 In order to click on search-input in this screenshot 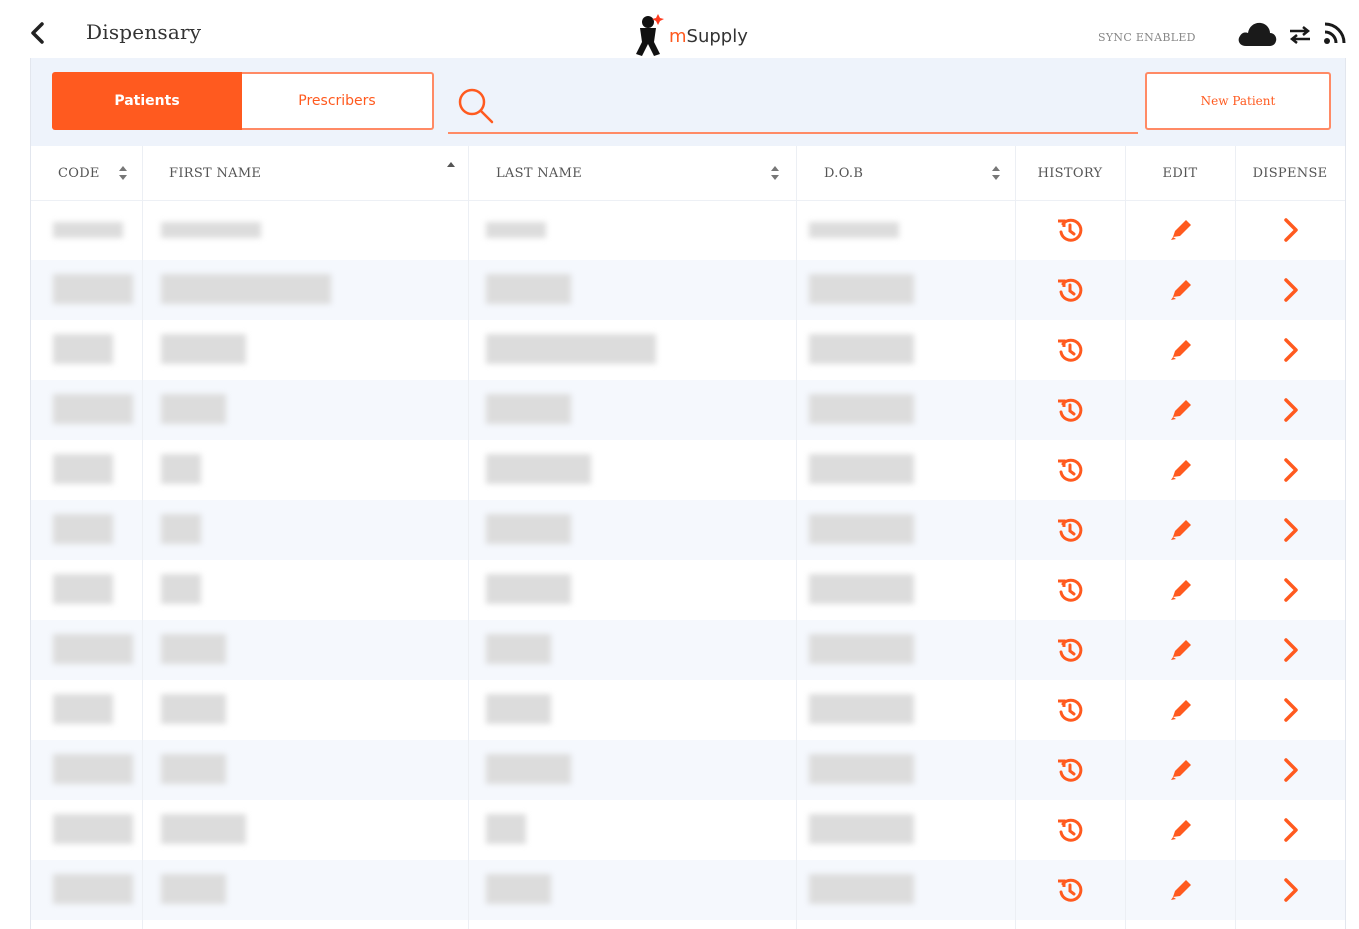, I will do `click(816, 107)`.